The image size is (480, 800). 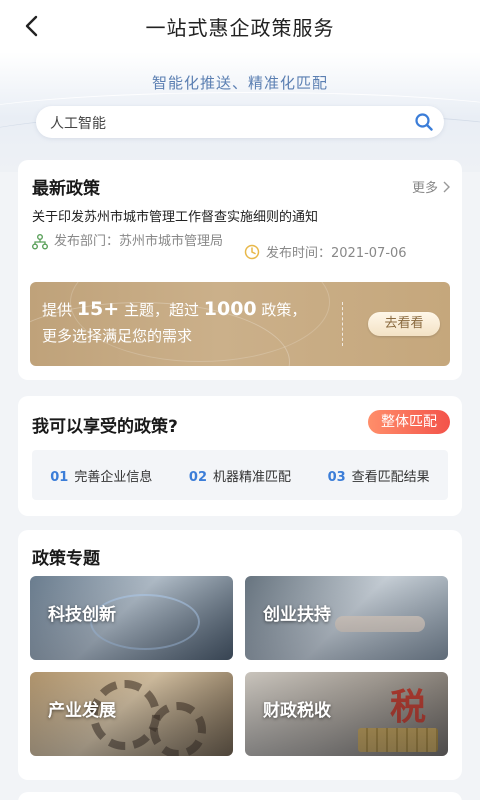 What do you see at coordinates (198, 477) in the screenshot?
I see `step-number: 02` at bounding box center [198, 477].